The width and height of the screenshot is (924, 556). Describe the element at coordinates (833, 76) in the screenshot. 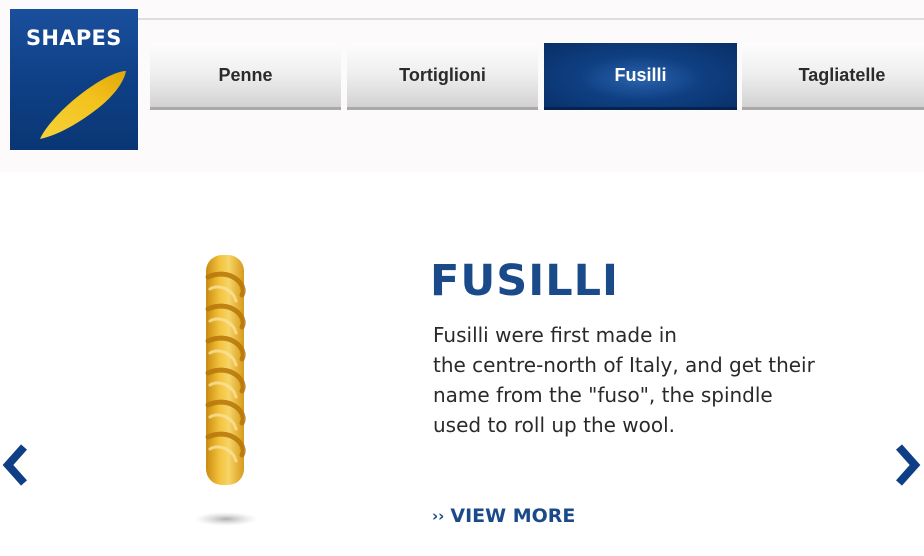

I see `tab-tagliatelle: Tagliatelle` at that location.